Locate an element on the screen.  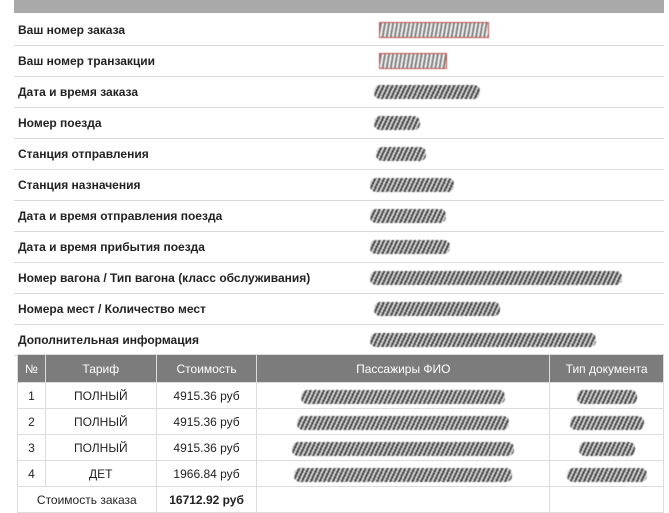
info-label: Ваш номер транзакции is located at coordinates (87, 61).